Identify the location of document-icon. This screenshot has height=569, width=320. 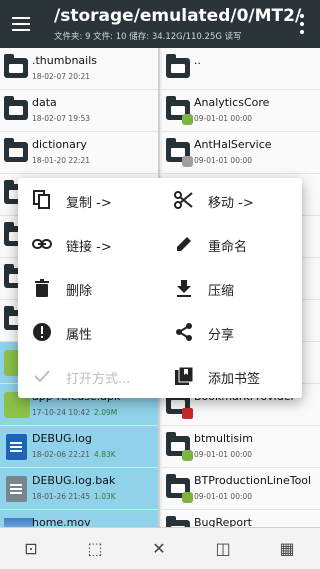
(17, 447).